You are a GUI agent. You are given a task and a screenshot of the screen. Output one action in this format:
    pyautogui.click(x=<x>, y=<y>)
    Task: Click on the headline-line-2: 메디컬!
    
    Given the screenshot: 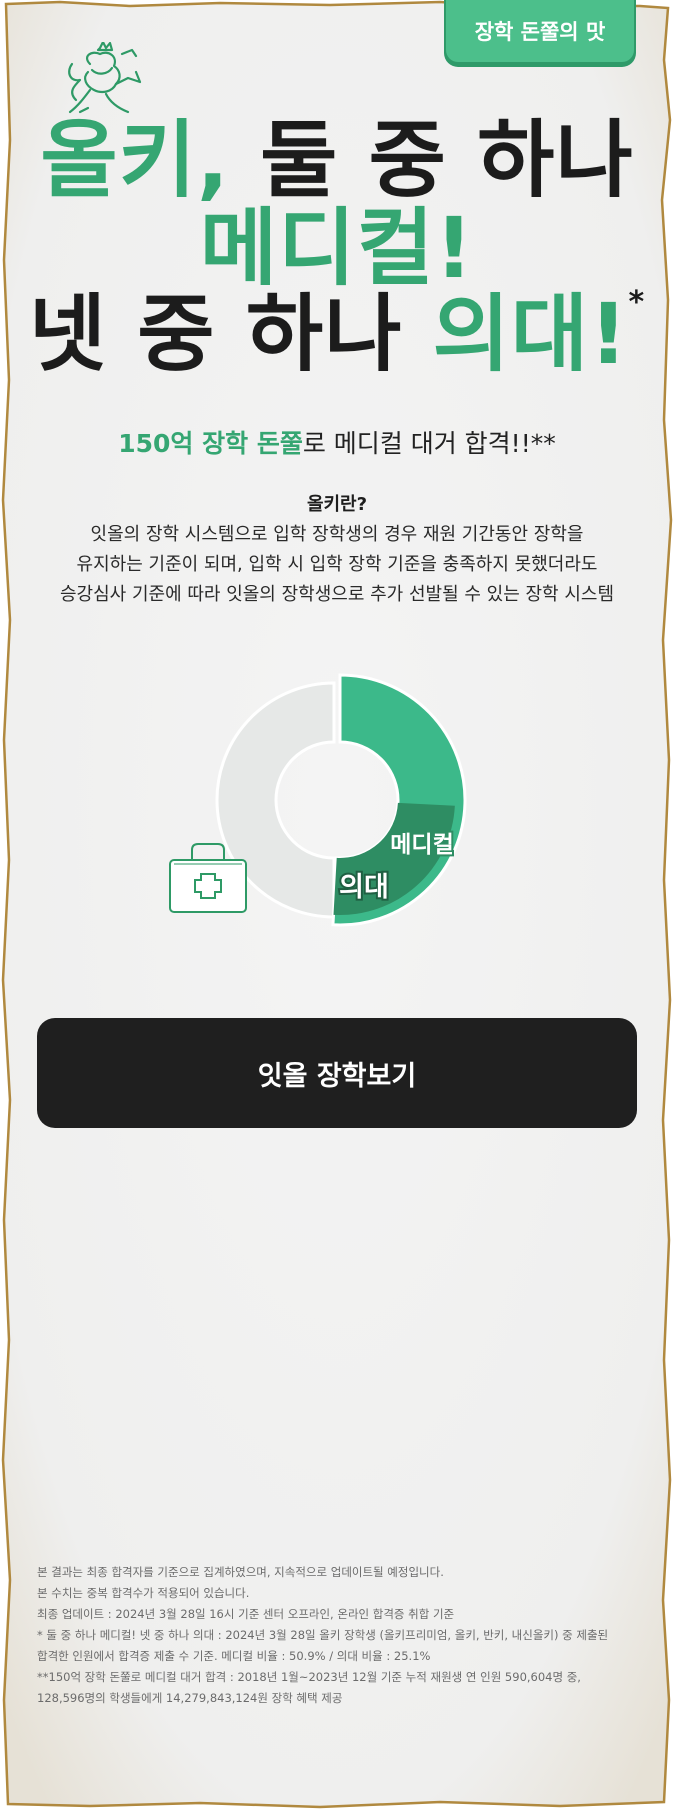 What is the action you would take?
    pyautogui.click(x=337, y=248)
    